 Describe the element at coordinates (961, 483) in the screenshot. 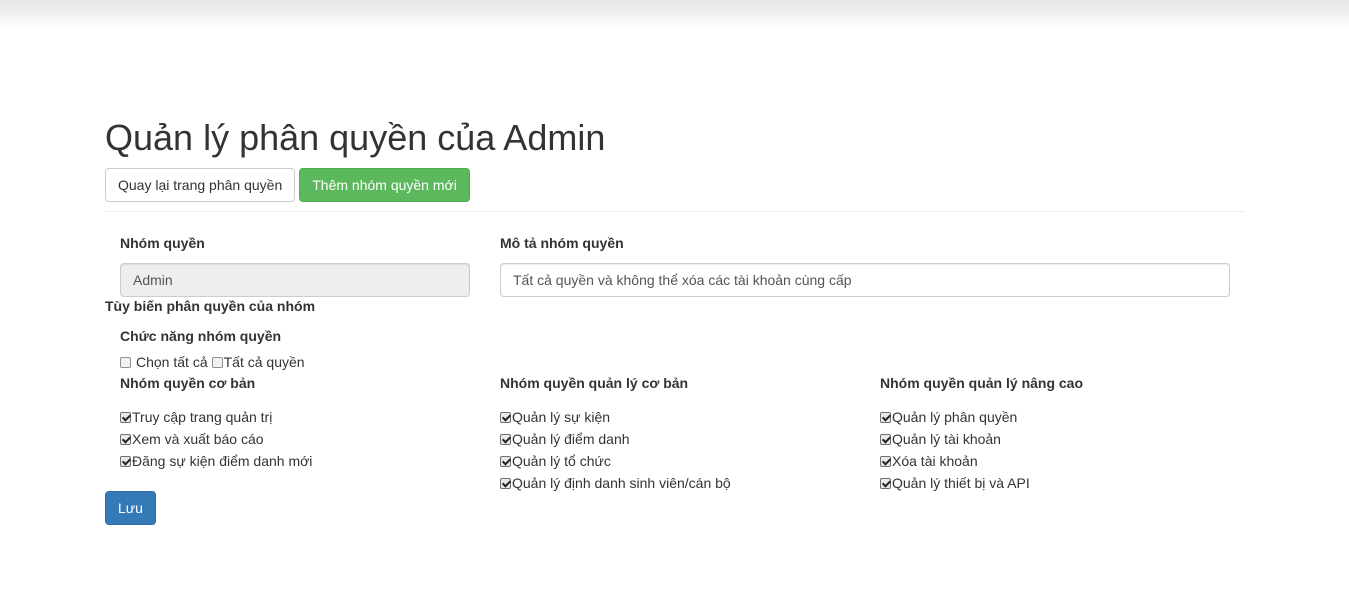

I see `permission-label: Quản lý thiết bị và API` at that location.